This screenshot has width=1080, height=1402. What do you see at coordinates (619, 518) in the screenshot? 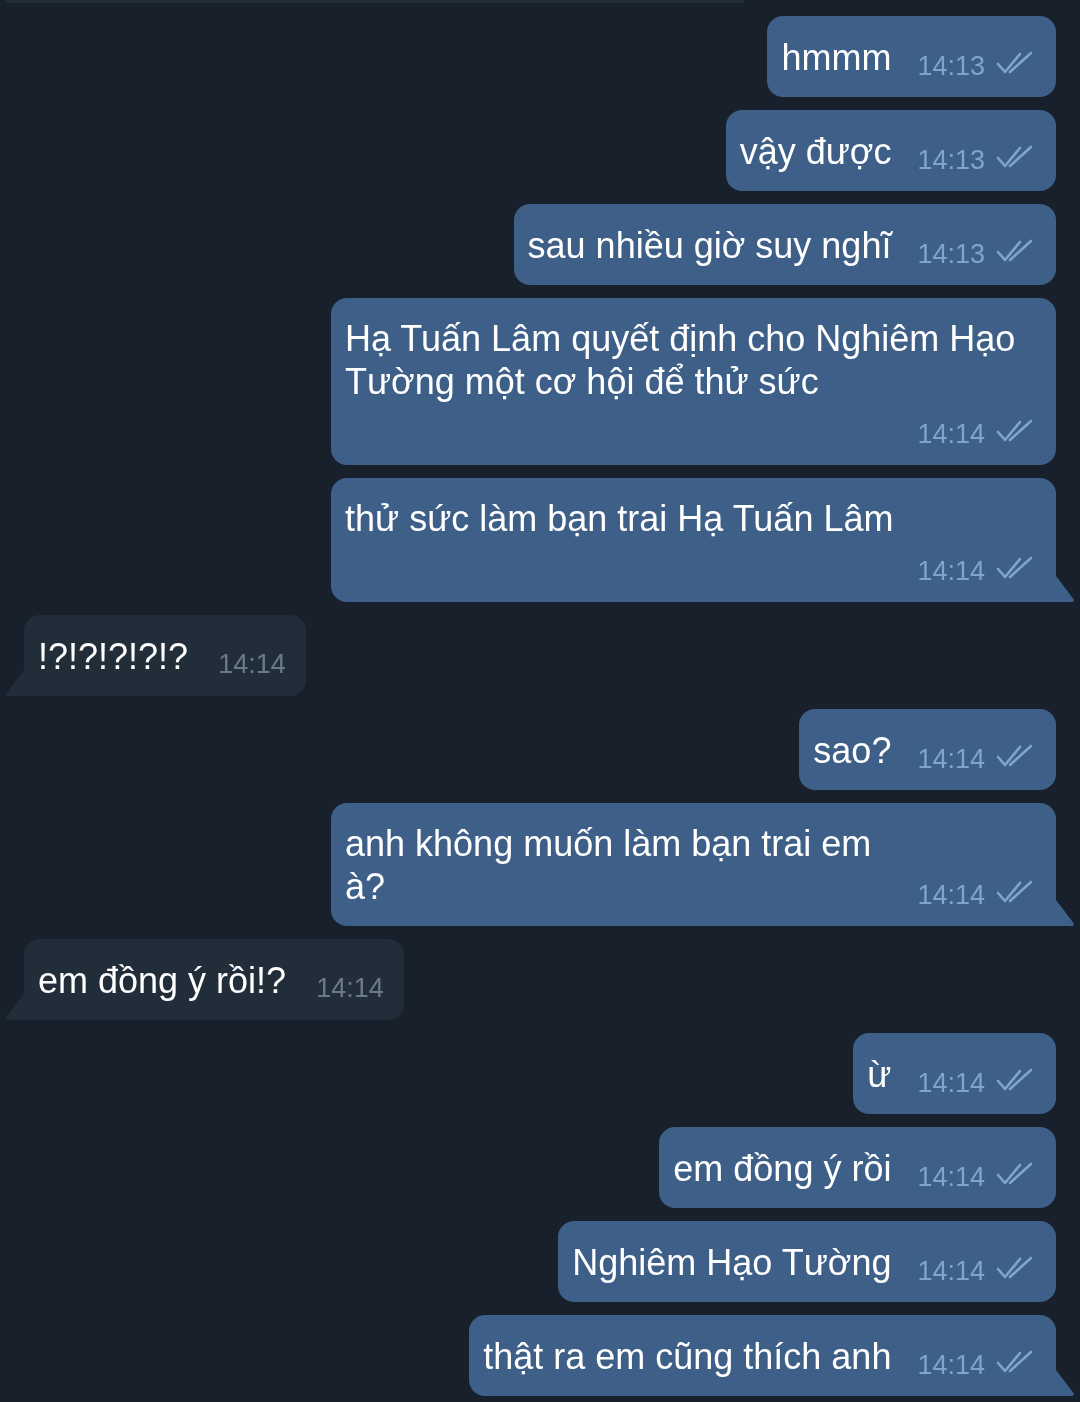
I see `message-text: thử sức làm bạn trai Hạ Tuấn Lâm` at bounding box center [619, 518].